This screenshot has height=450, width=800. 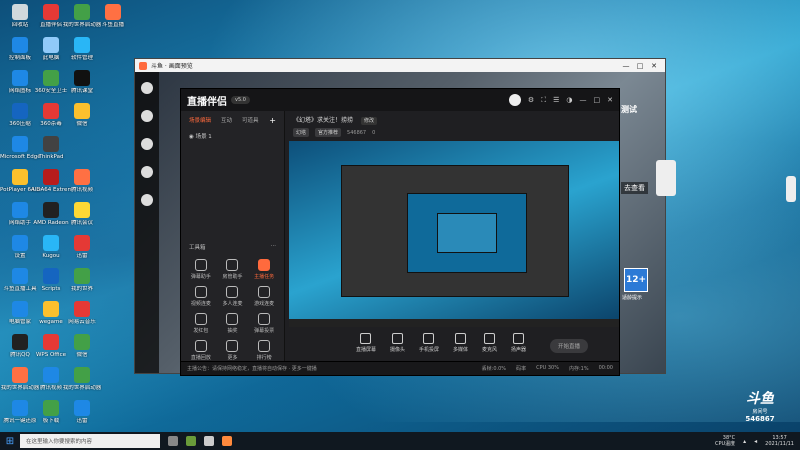 I want to click on scene-item: ◉ 场景 1, so click(x=232, y=136).